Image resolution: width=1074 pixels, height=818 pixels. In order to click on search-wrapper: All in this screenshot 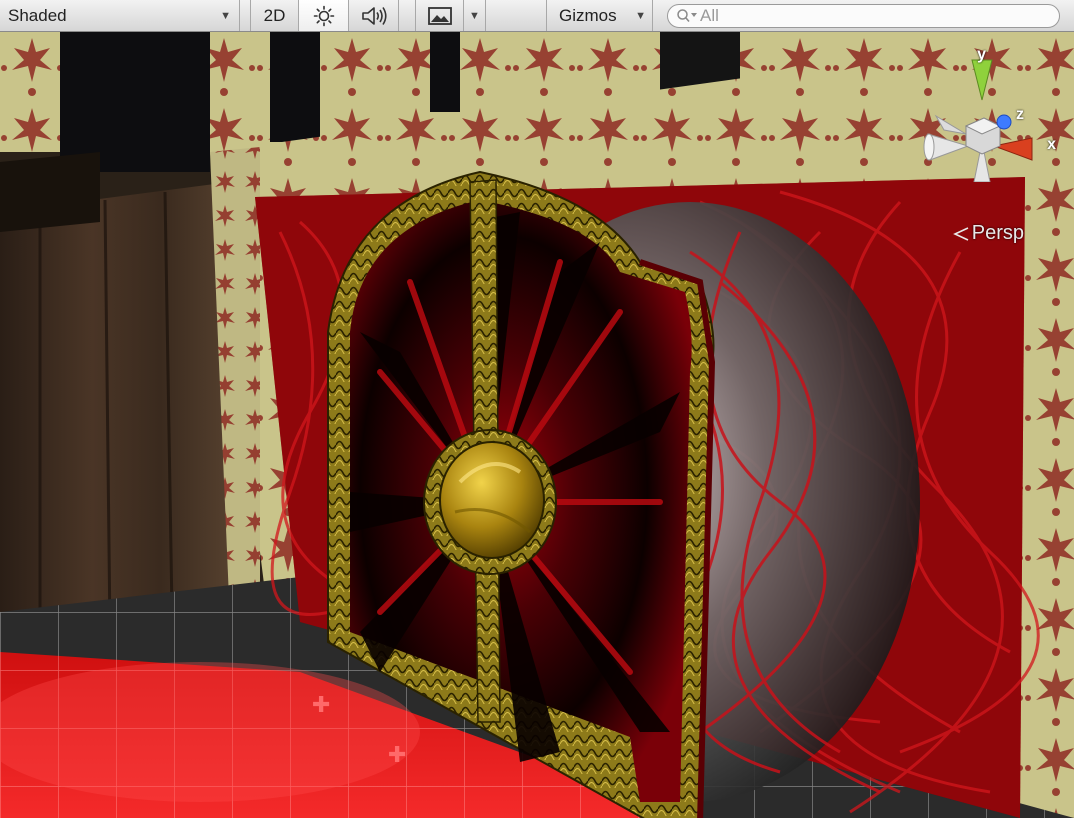, I will do `click(863, 15)`.